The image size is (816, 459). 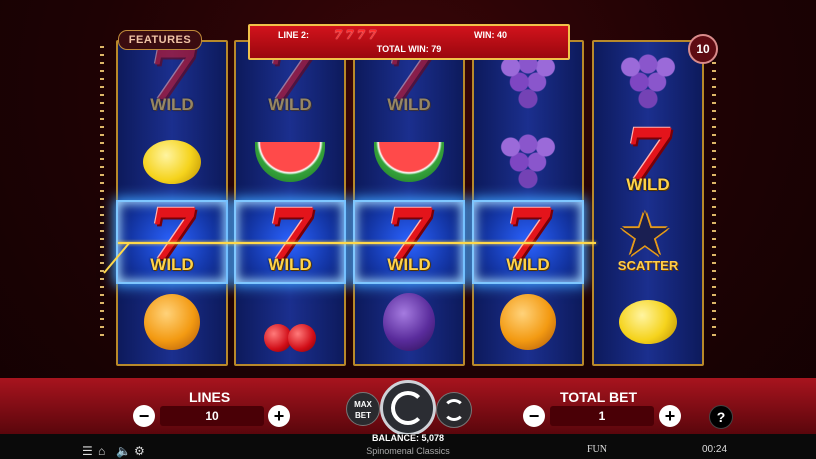 What do you see at coordinates (279, 416) in the screenshot?
I see `lines-plus-button: +` at bounding box center [279, 416].